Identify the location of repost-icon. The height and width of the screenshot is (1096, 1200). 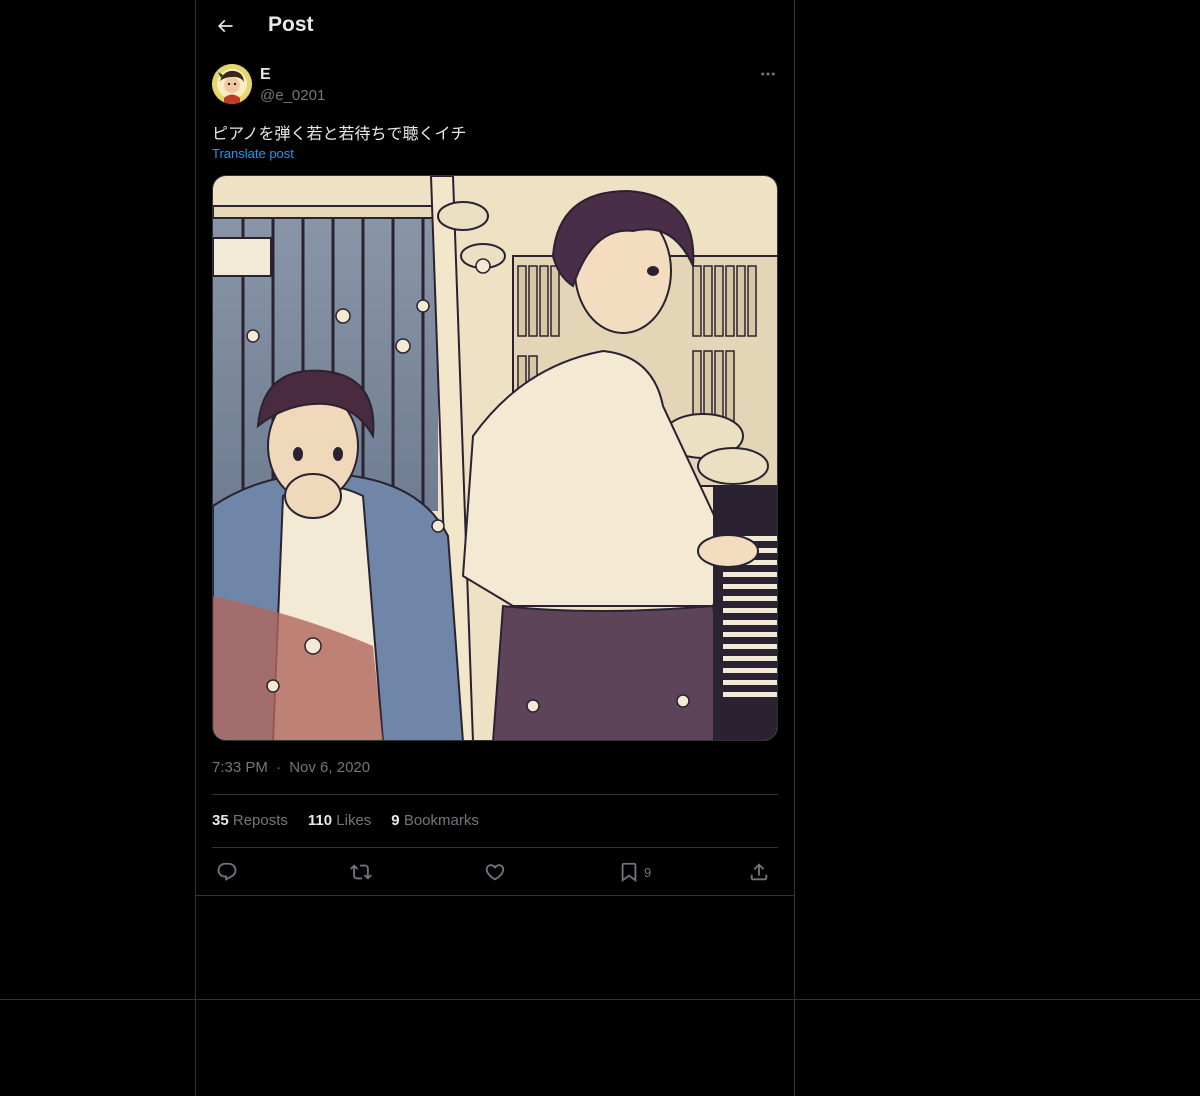
(361, 872).